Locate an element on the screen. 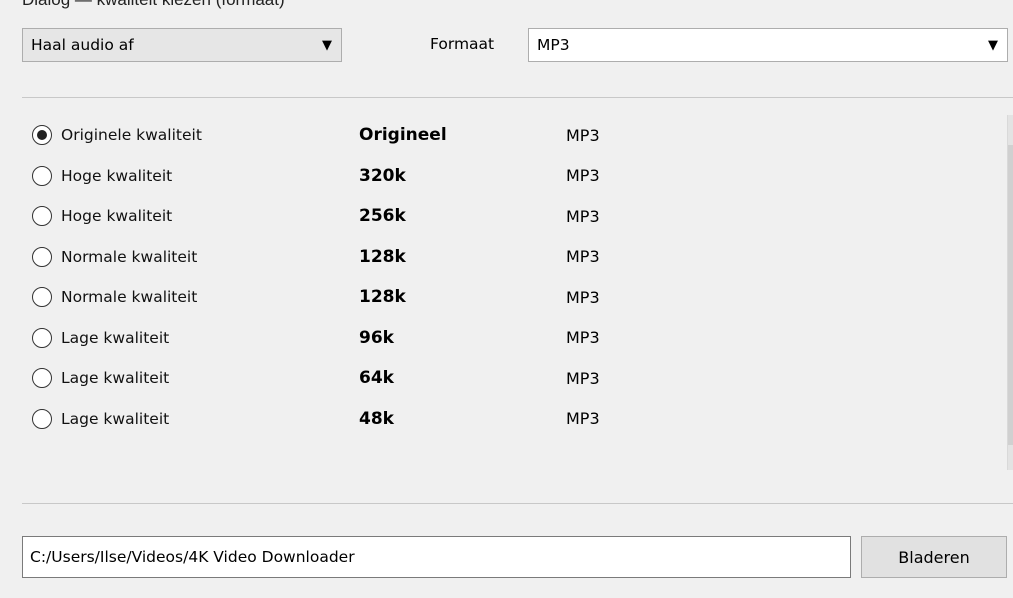 The width and height of the screenshot is (1013, 598). vertical-scrollbar is located at coordinates (1010, 292).